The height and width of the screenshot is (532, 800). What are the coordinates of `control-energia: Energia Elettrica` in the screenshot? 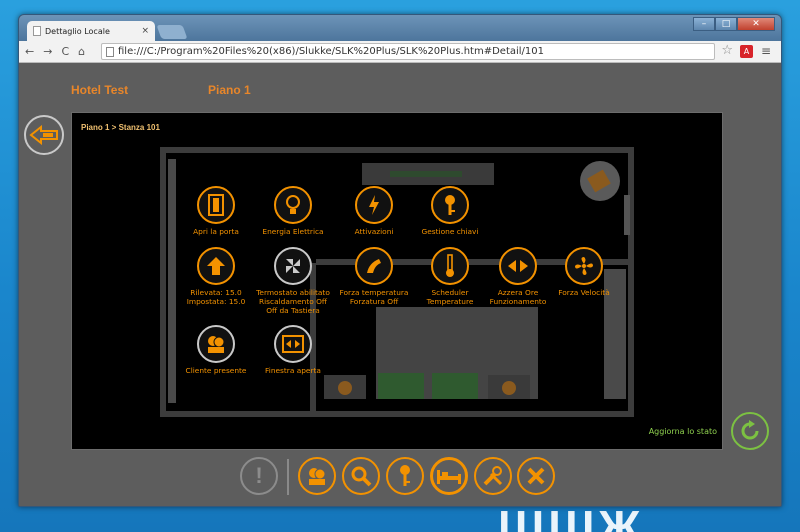 It's located at (293, 211).